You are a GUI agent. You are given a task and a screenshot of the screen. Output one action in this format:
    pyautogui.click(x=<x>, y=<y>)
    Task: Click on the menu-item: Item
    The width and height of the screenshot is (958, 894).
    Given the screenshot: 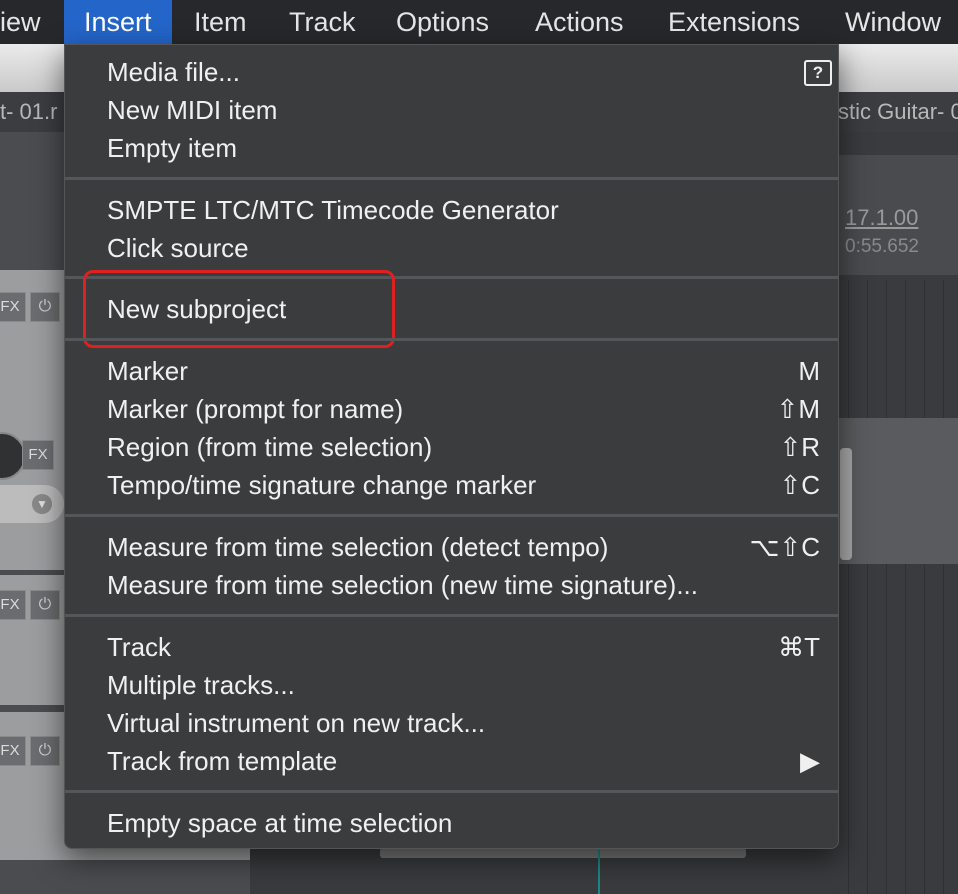 What is the action you would take?
    pyautogui.click(x=220, y=22)
    